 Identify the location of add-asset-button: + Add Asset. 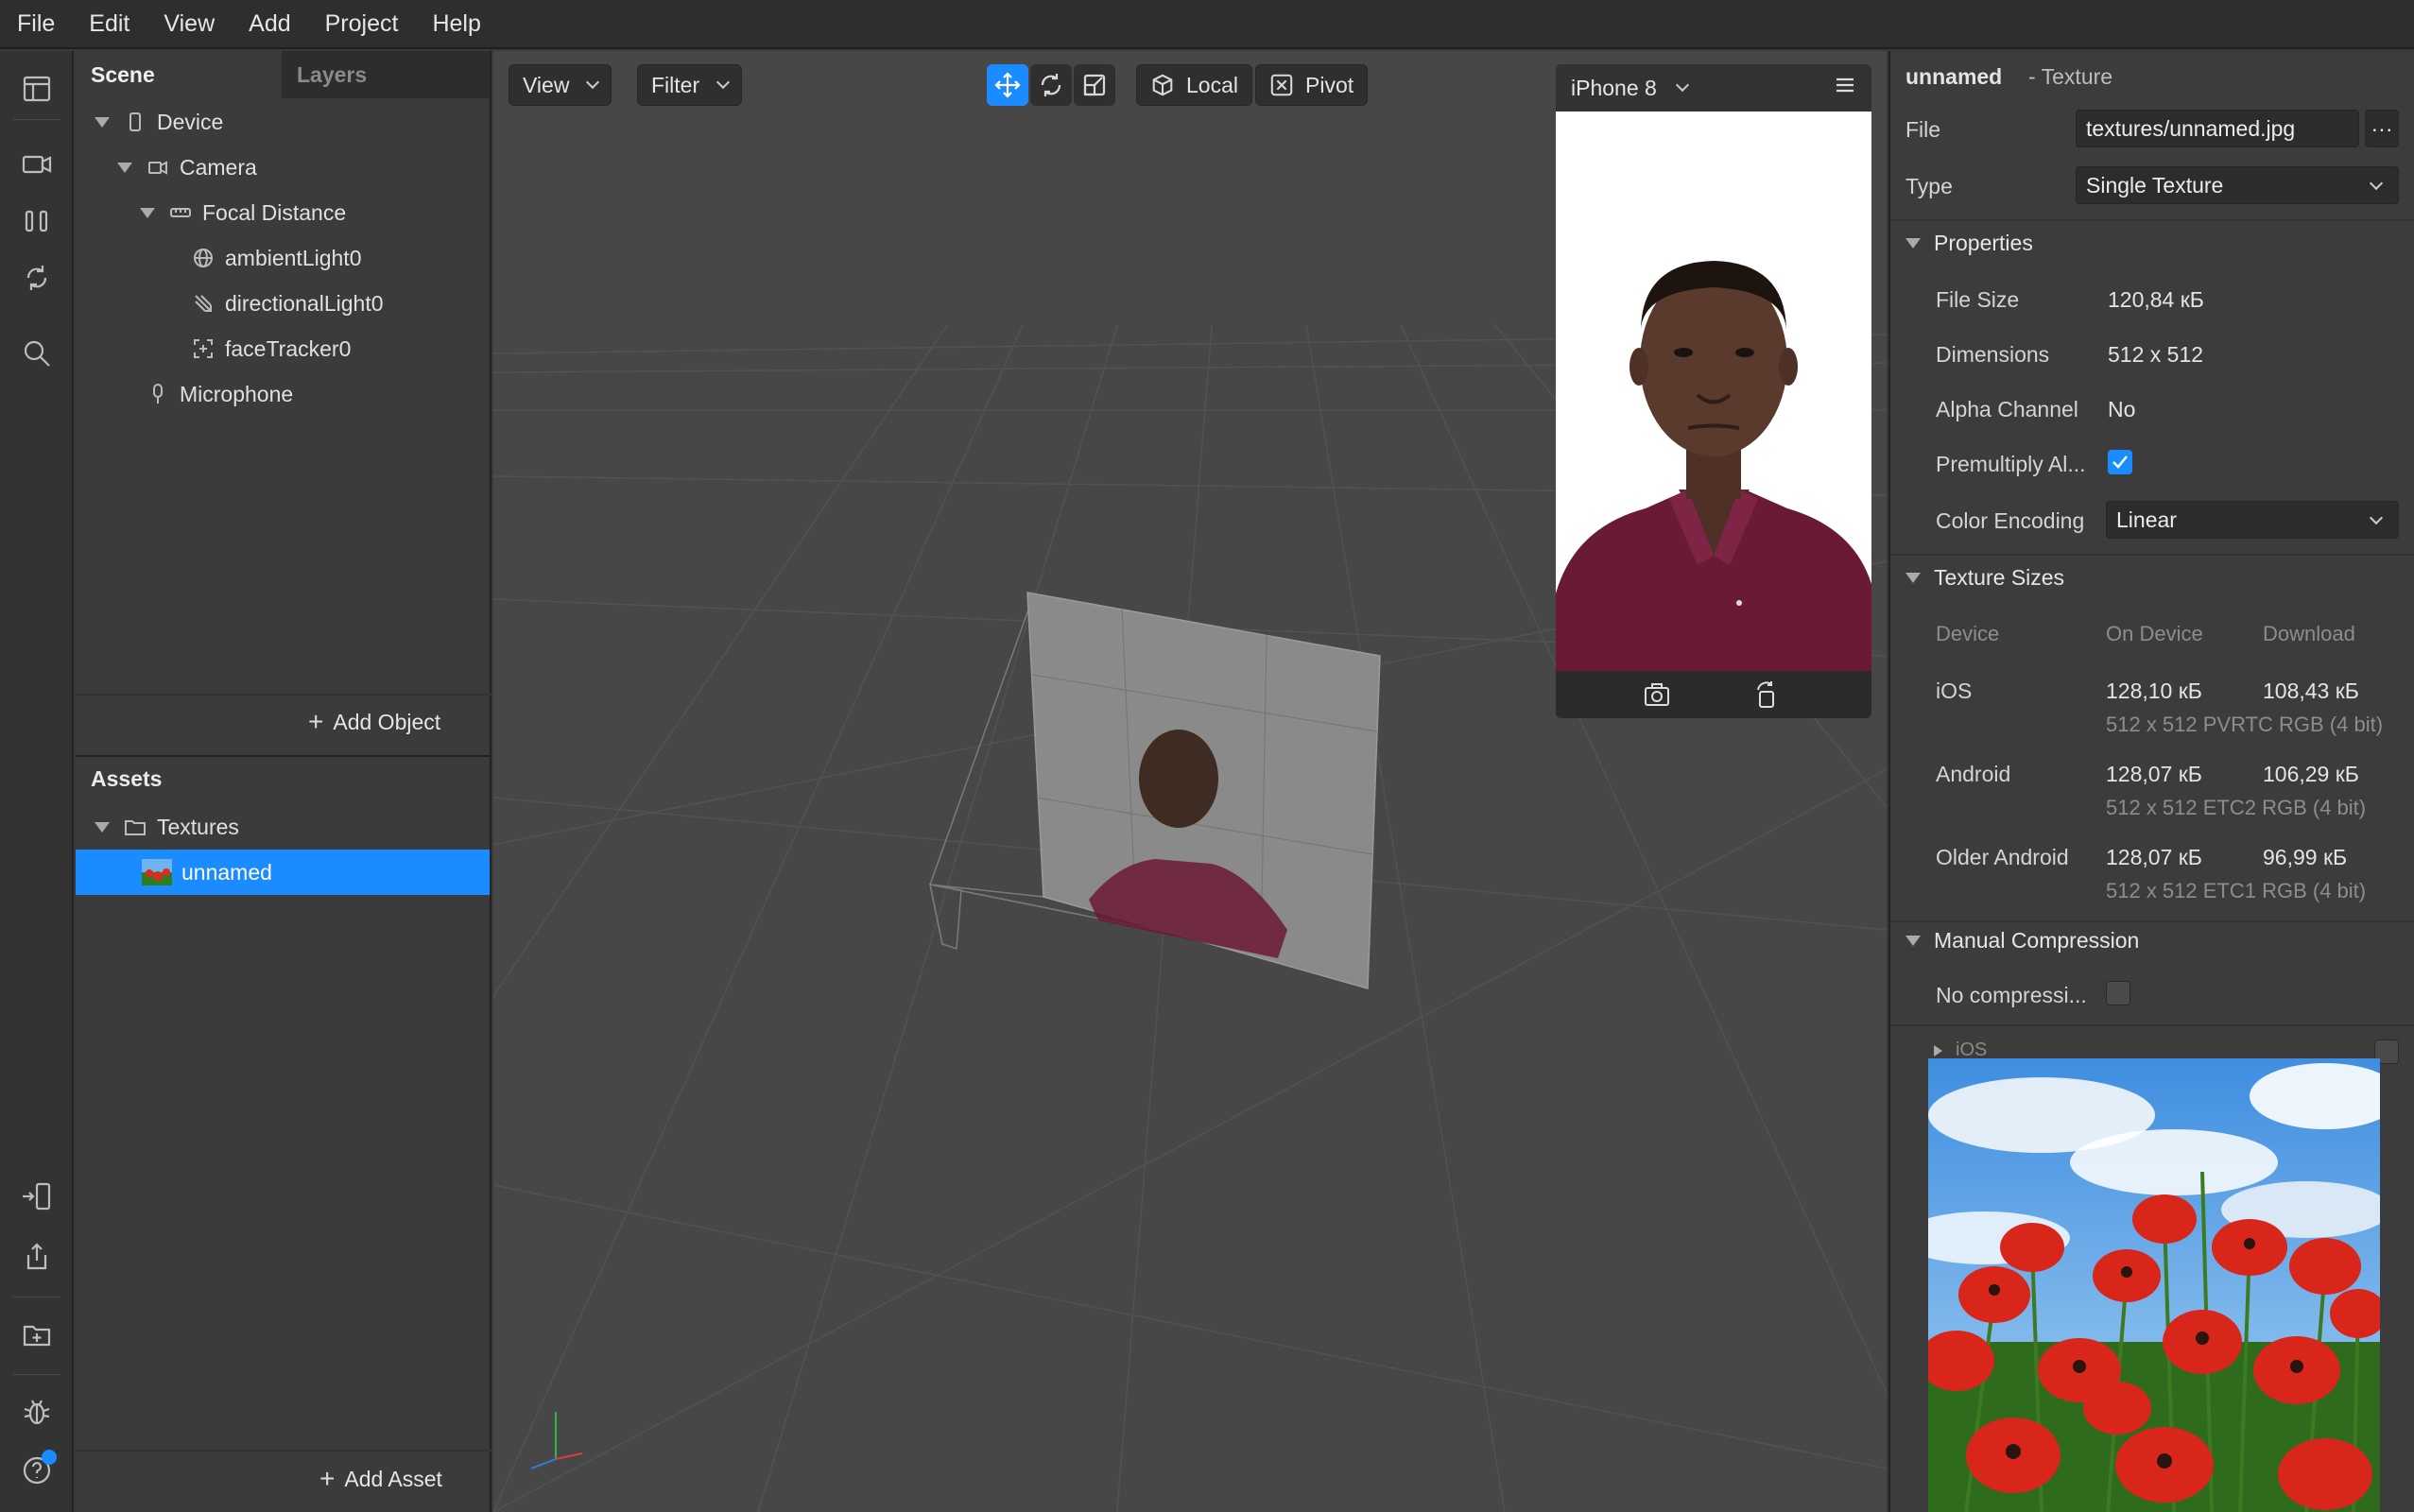
(380, 1479).